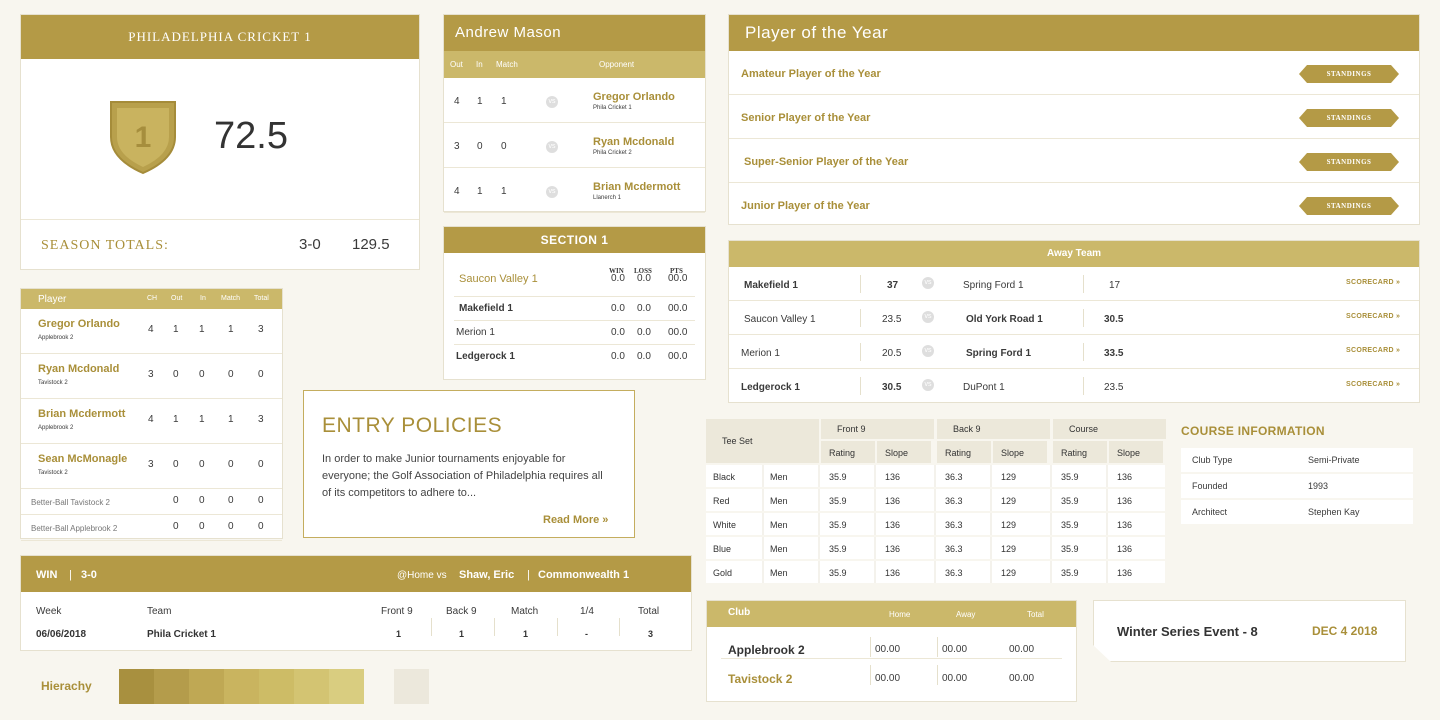 The height and width of the screenshot is (720, 1440). What do you see at coordinates (678, 356) in the screenshot?
I see `section-stat: 00.0` at bounding box center [678, 356].